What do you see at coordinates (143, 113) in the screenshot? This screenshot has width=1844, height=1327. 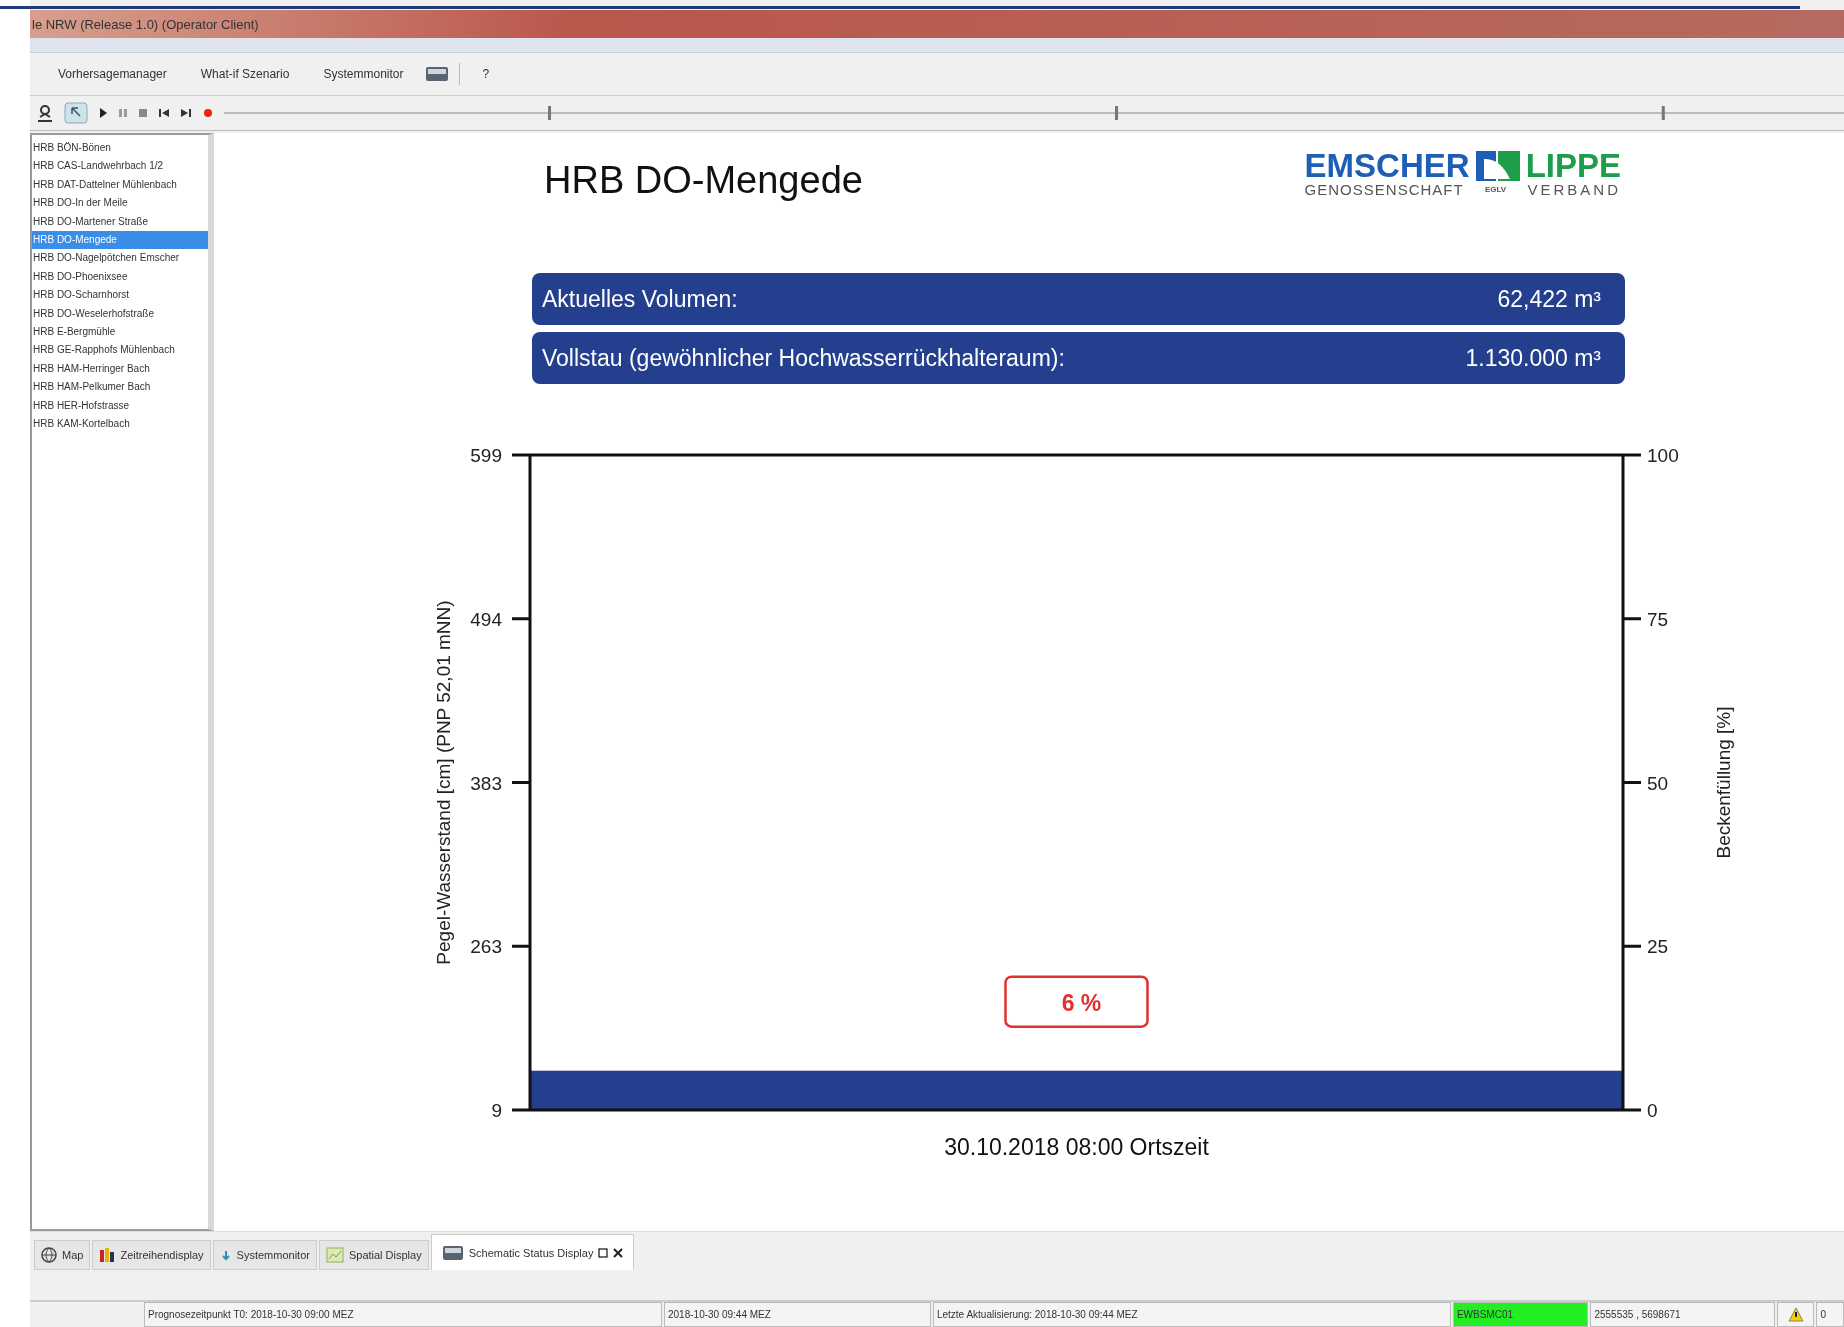 I see `stop-icon` at bounding box center [143, 113].